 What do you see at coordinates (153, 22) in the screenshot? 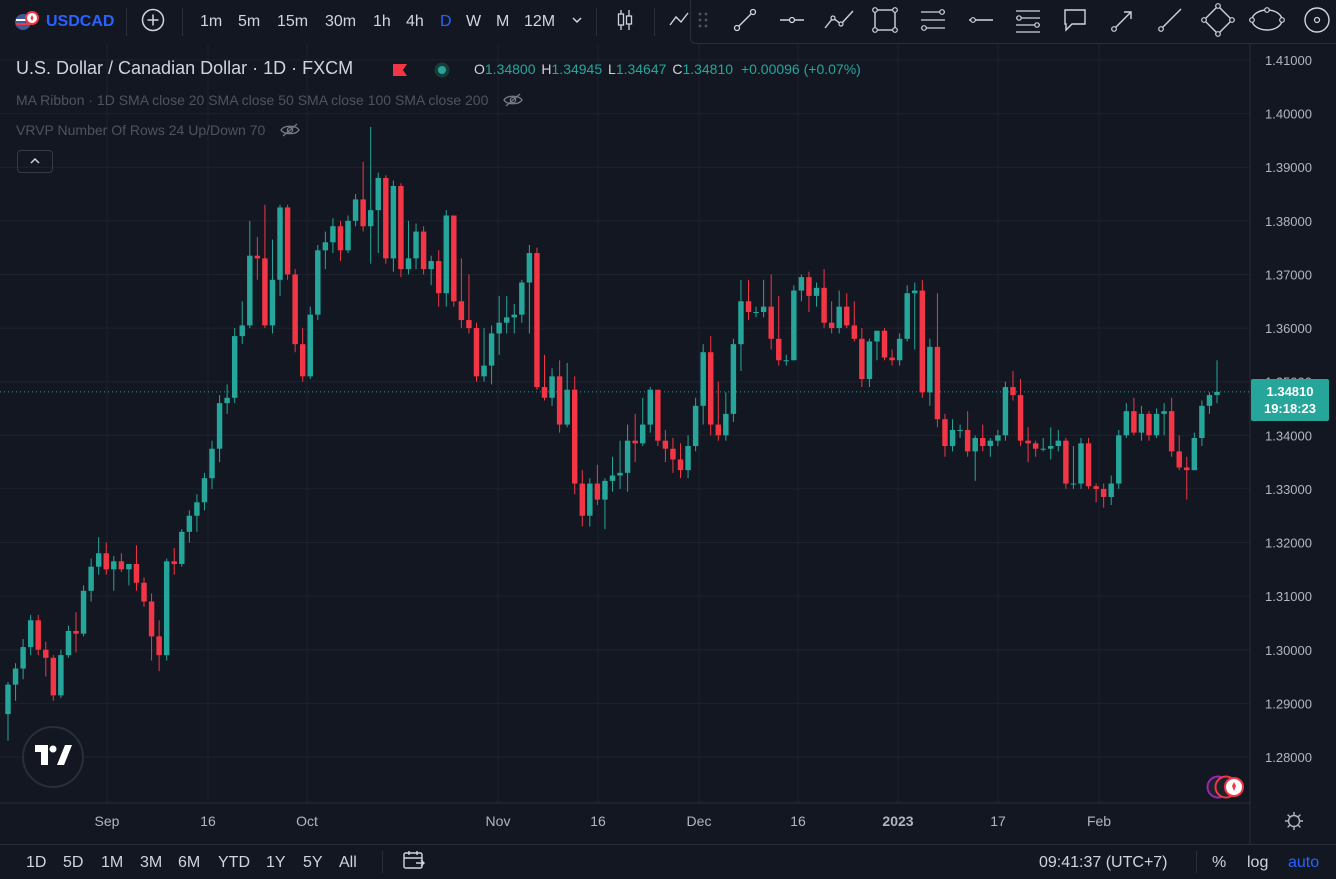
I see `compare-symbol-button` at bounding box center [153, 22].